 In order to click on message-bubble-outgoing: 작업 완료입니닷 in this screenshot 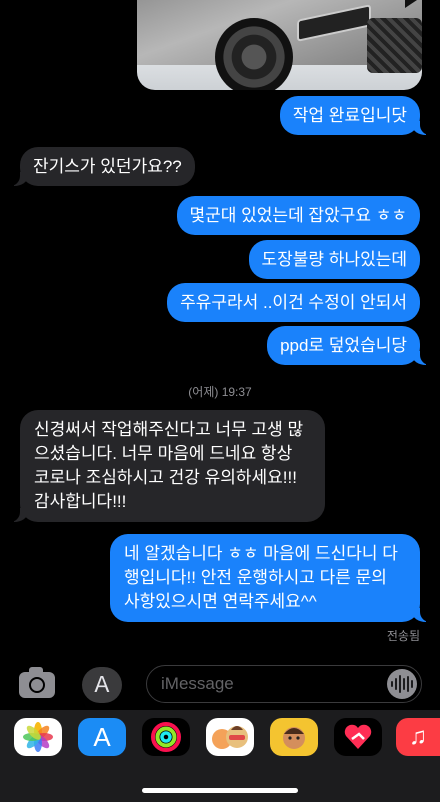, I will do `click(357, 115)`.